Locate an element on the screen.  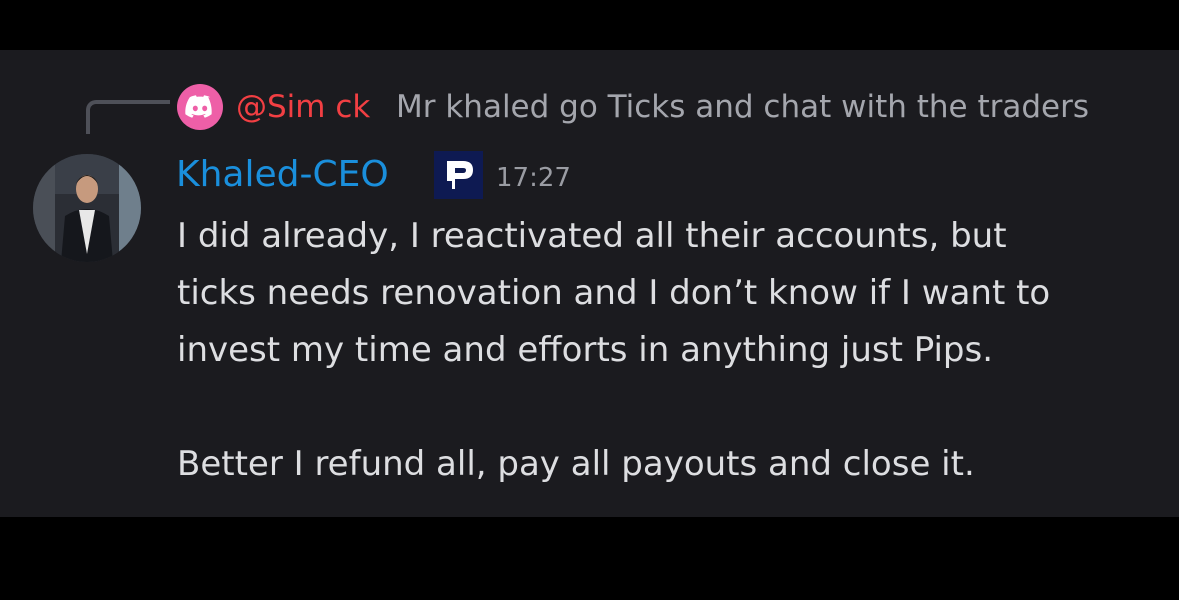
role-tag is located at coordinates (458, 175).